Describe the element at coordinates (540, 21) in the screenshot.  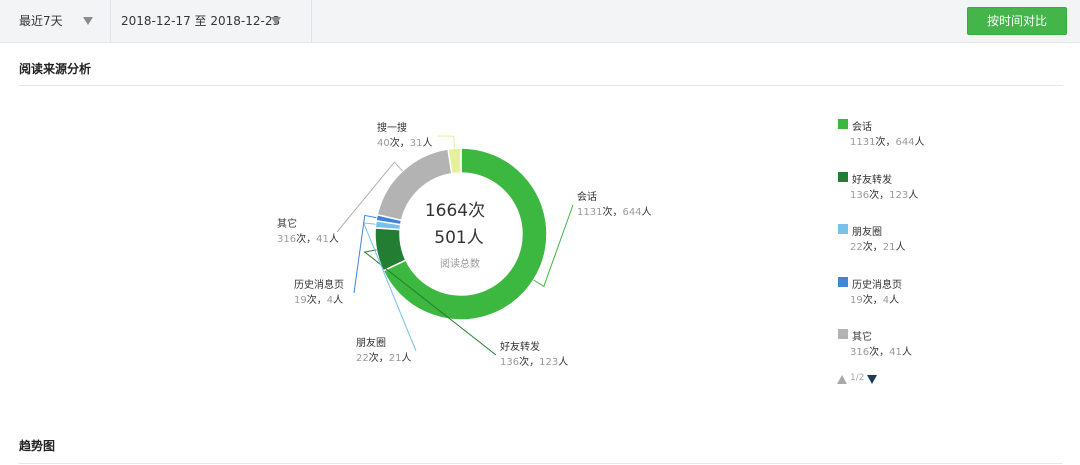
I see `filter-toolbar: 最近7天 2018-12-17 至 2018-12-23 按时间对比` at that location.